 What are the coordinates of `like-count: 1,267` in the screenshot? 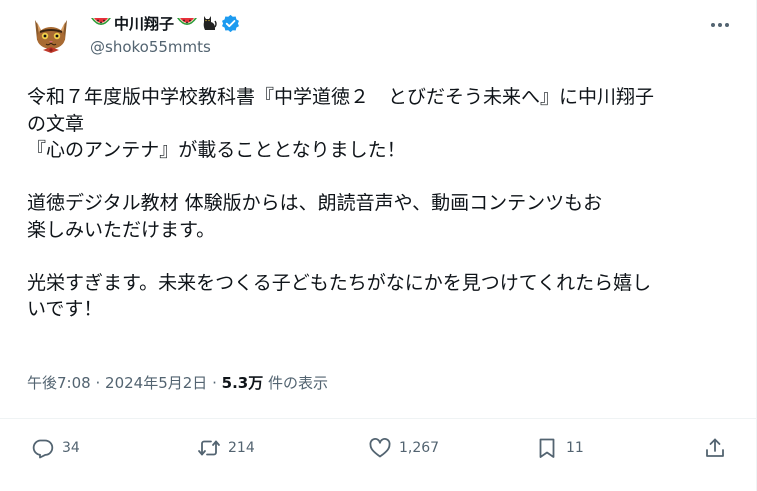 It's located at (419, 448).